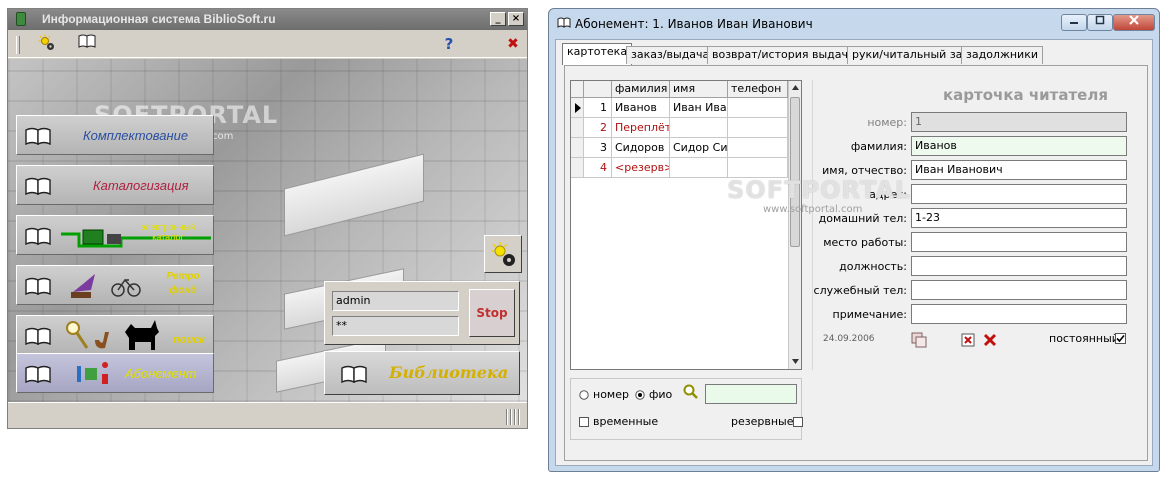  I want to click on table-cell-number: 2, so click(598, 128).